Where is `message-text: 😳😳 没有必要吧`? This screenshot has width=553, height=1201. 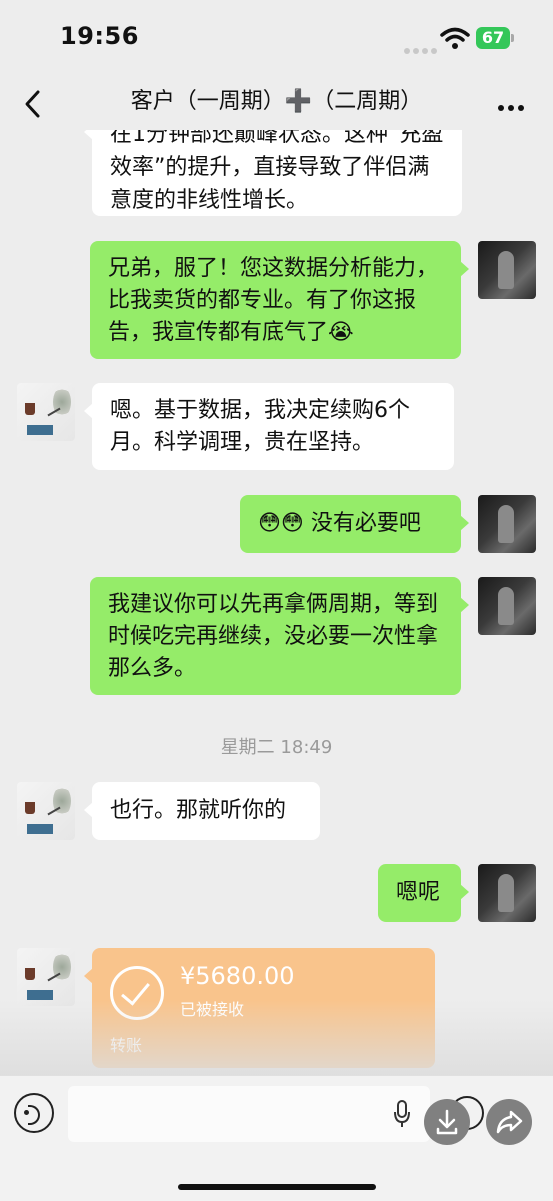
message-text: 😳😳 没有必要吧 is located at coordinates (339, 523).